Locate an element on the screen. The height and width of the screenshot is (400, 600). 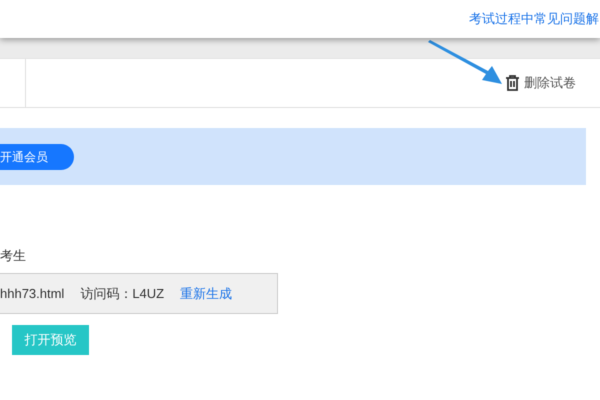
access-code: 访问码：L4UZ is located at coordinates (122, 293).